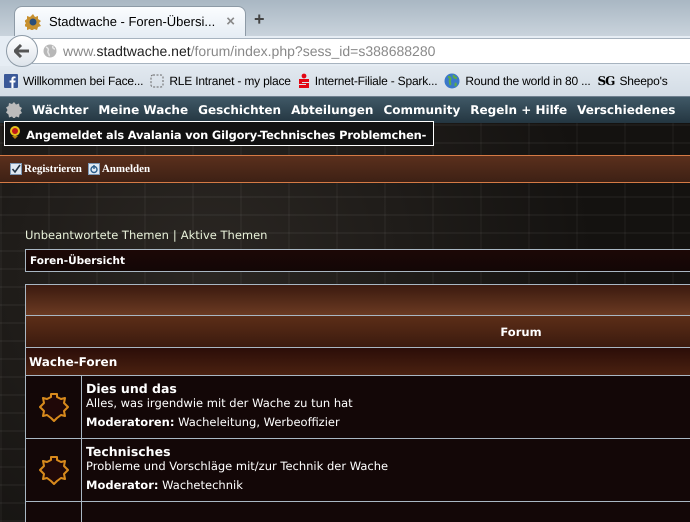  Describe the element at coordinates (165, 485) in the screenshot. I see `forum-moderators: Moderator: Wachetechnik` at that location.